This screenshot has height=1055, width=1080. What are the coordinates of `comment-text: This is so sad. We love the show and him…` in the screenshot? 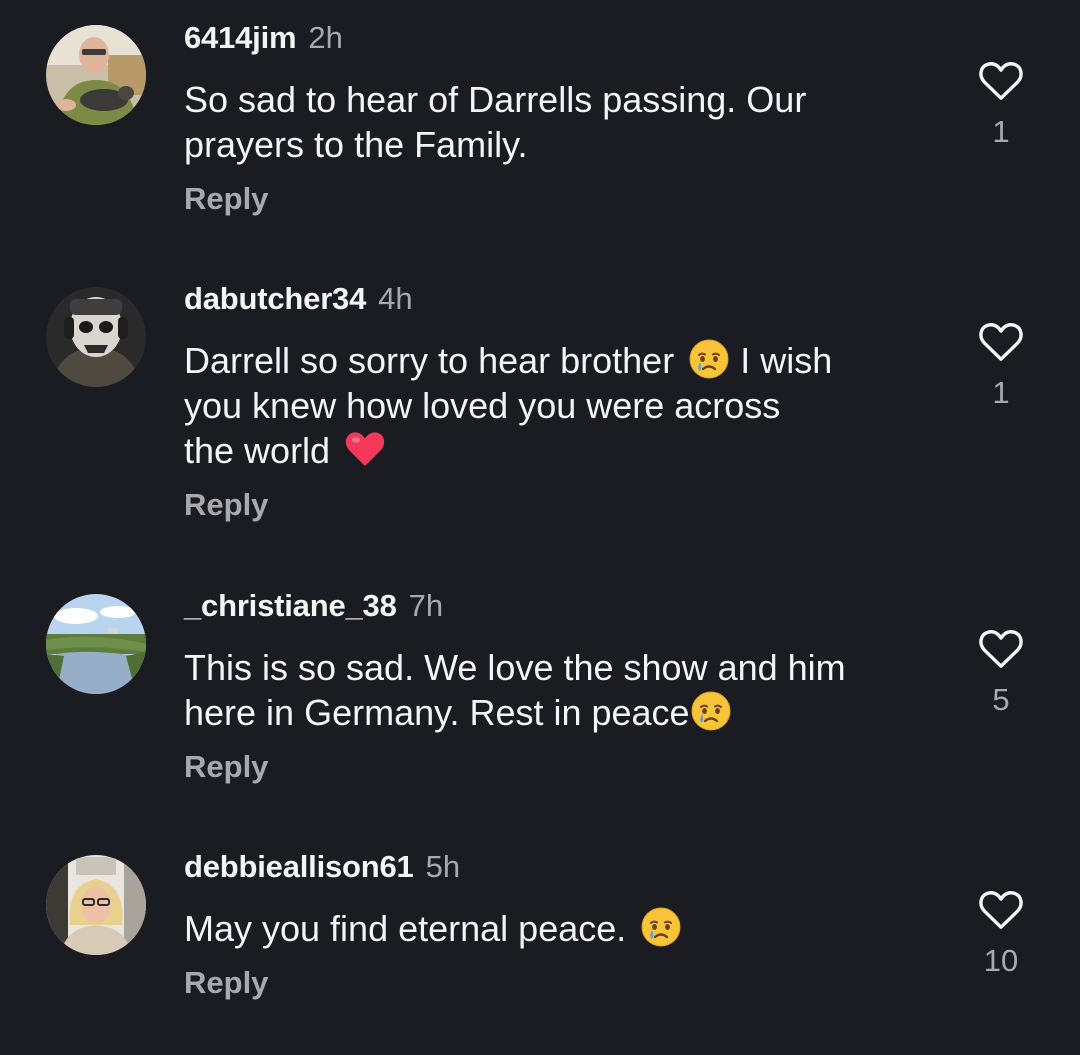 It's located at (559, 690).